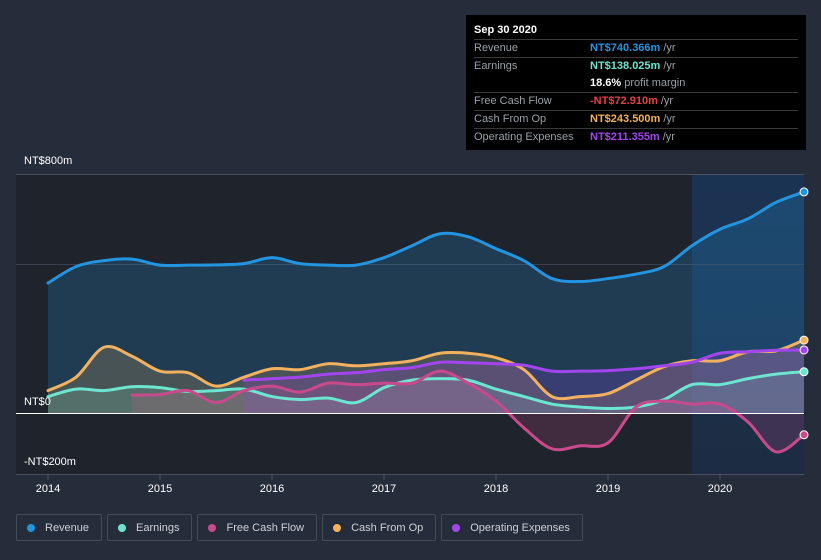 Image resolution: width=821 pixels, height=560 pixels. I want to click on legend-revenue: Revenue, so click(59, 527).